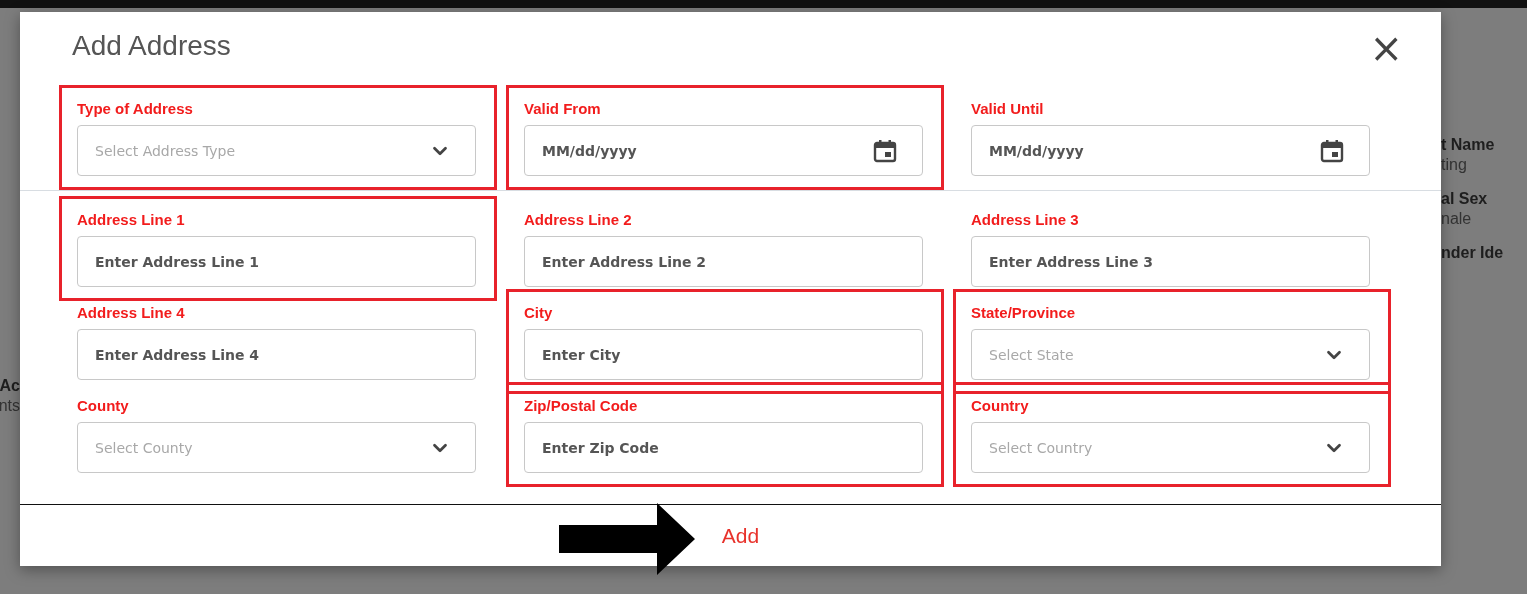  I want to click on background-text: t Name, so click(1468, 145).